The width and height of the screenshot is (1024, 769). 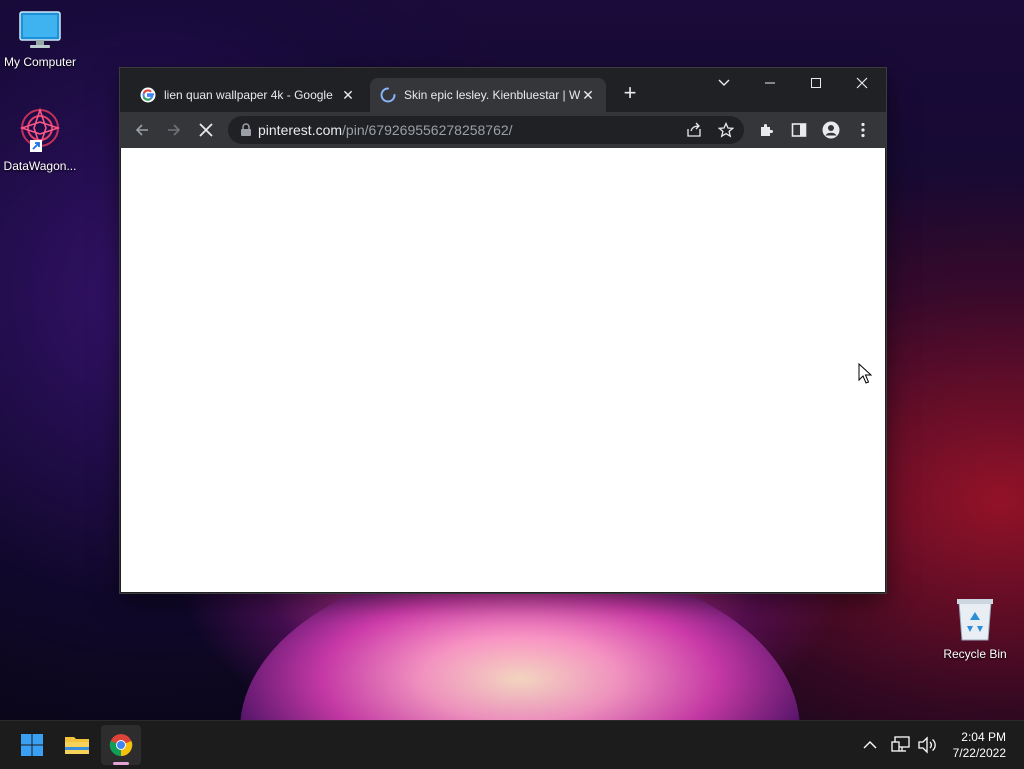 I want to click on minimize-icon, so click(x=770, y=83).